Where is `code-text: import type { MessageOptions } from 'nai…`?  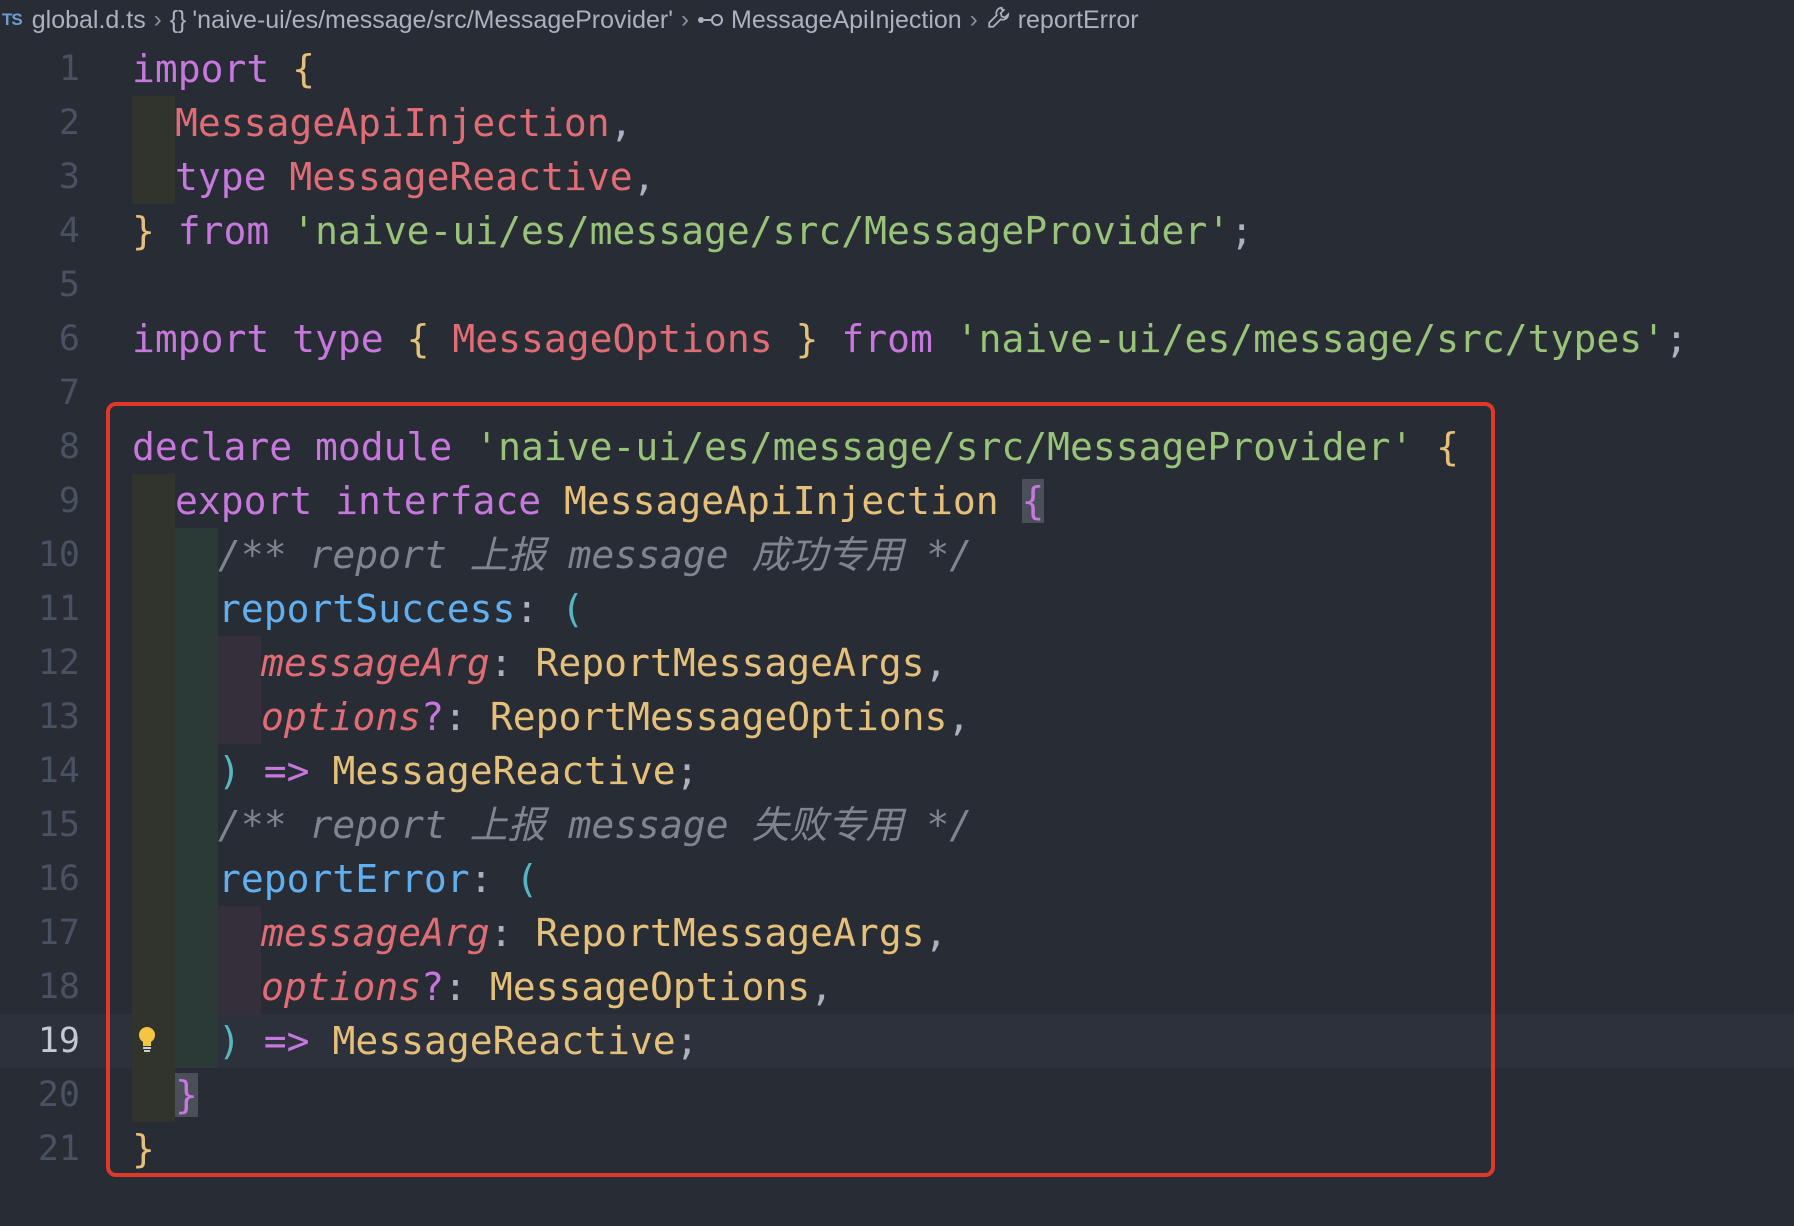 code-text: import type { MessageOptions } from 'nai… is located at coordinates (910, 339).